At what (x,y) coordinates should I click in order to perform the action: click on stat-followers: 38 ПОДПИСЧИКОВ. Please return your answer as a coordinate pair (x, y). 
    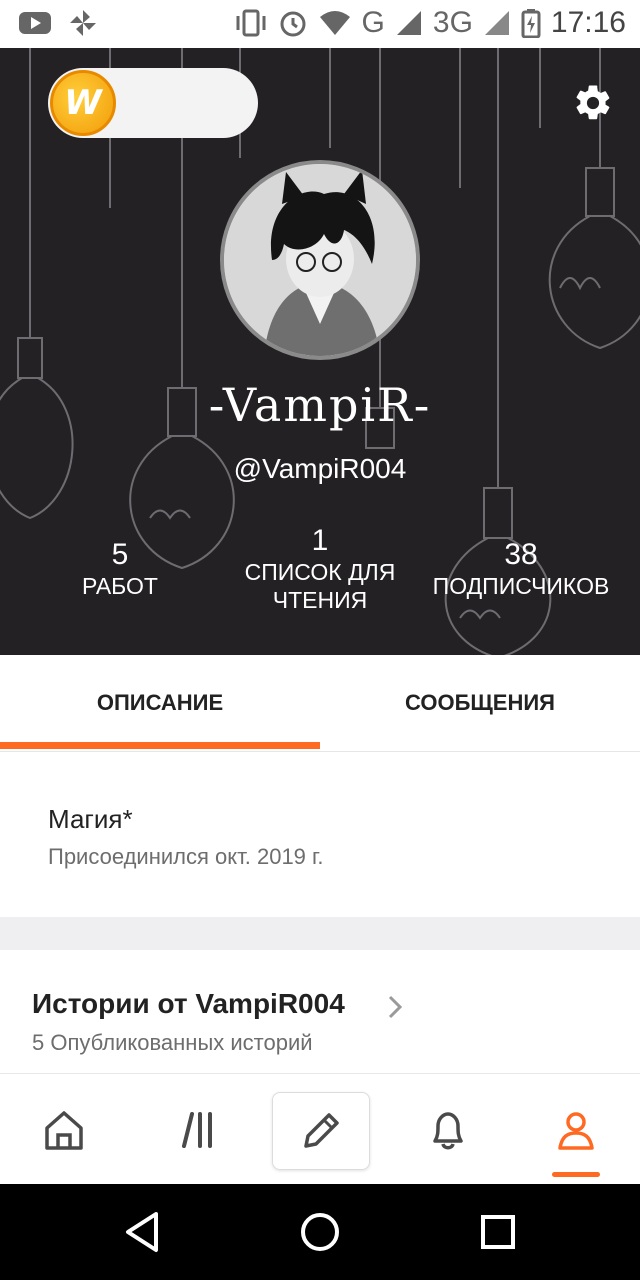
    Looking at the image, I should click on (521, 569).